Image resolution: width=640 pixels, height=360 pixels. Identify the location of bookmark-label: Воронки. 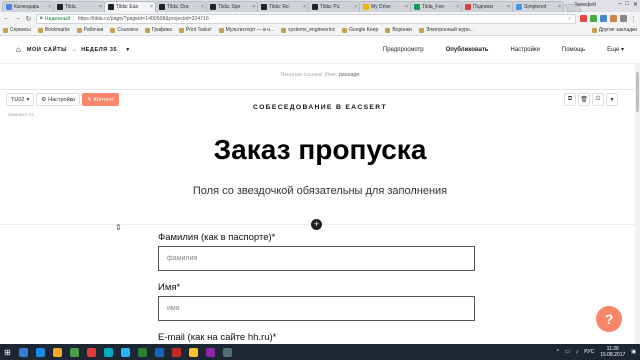
(402, 30).